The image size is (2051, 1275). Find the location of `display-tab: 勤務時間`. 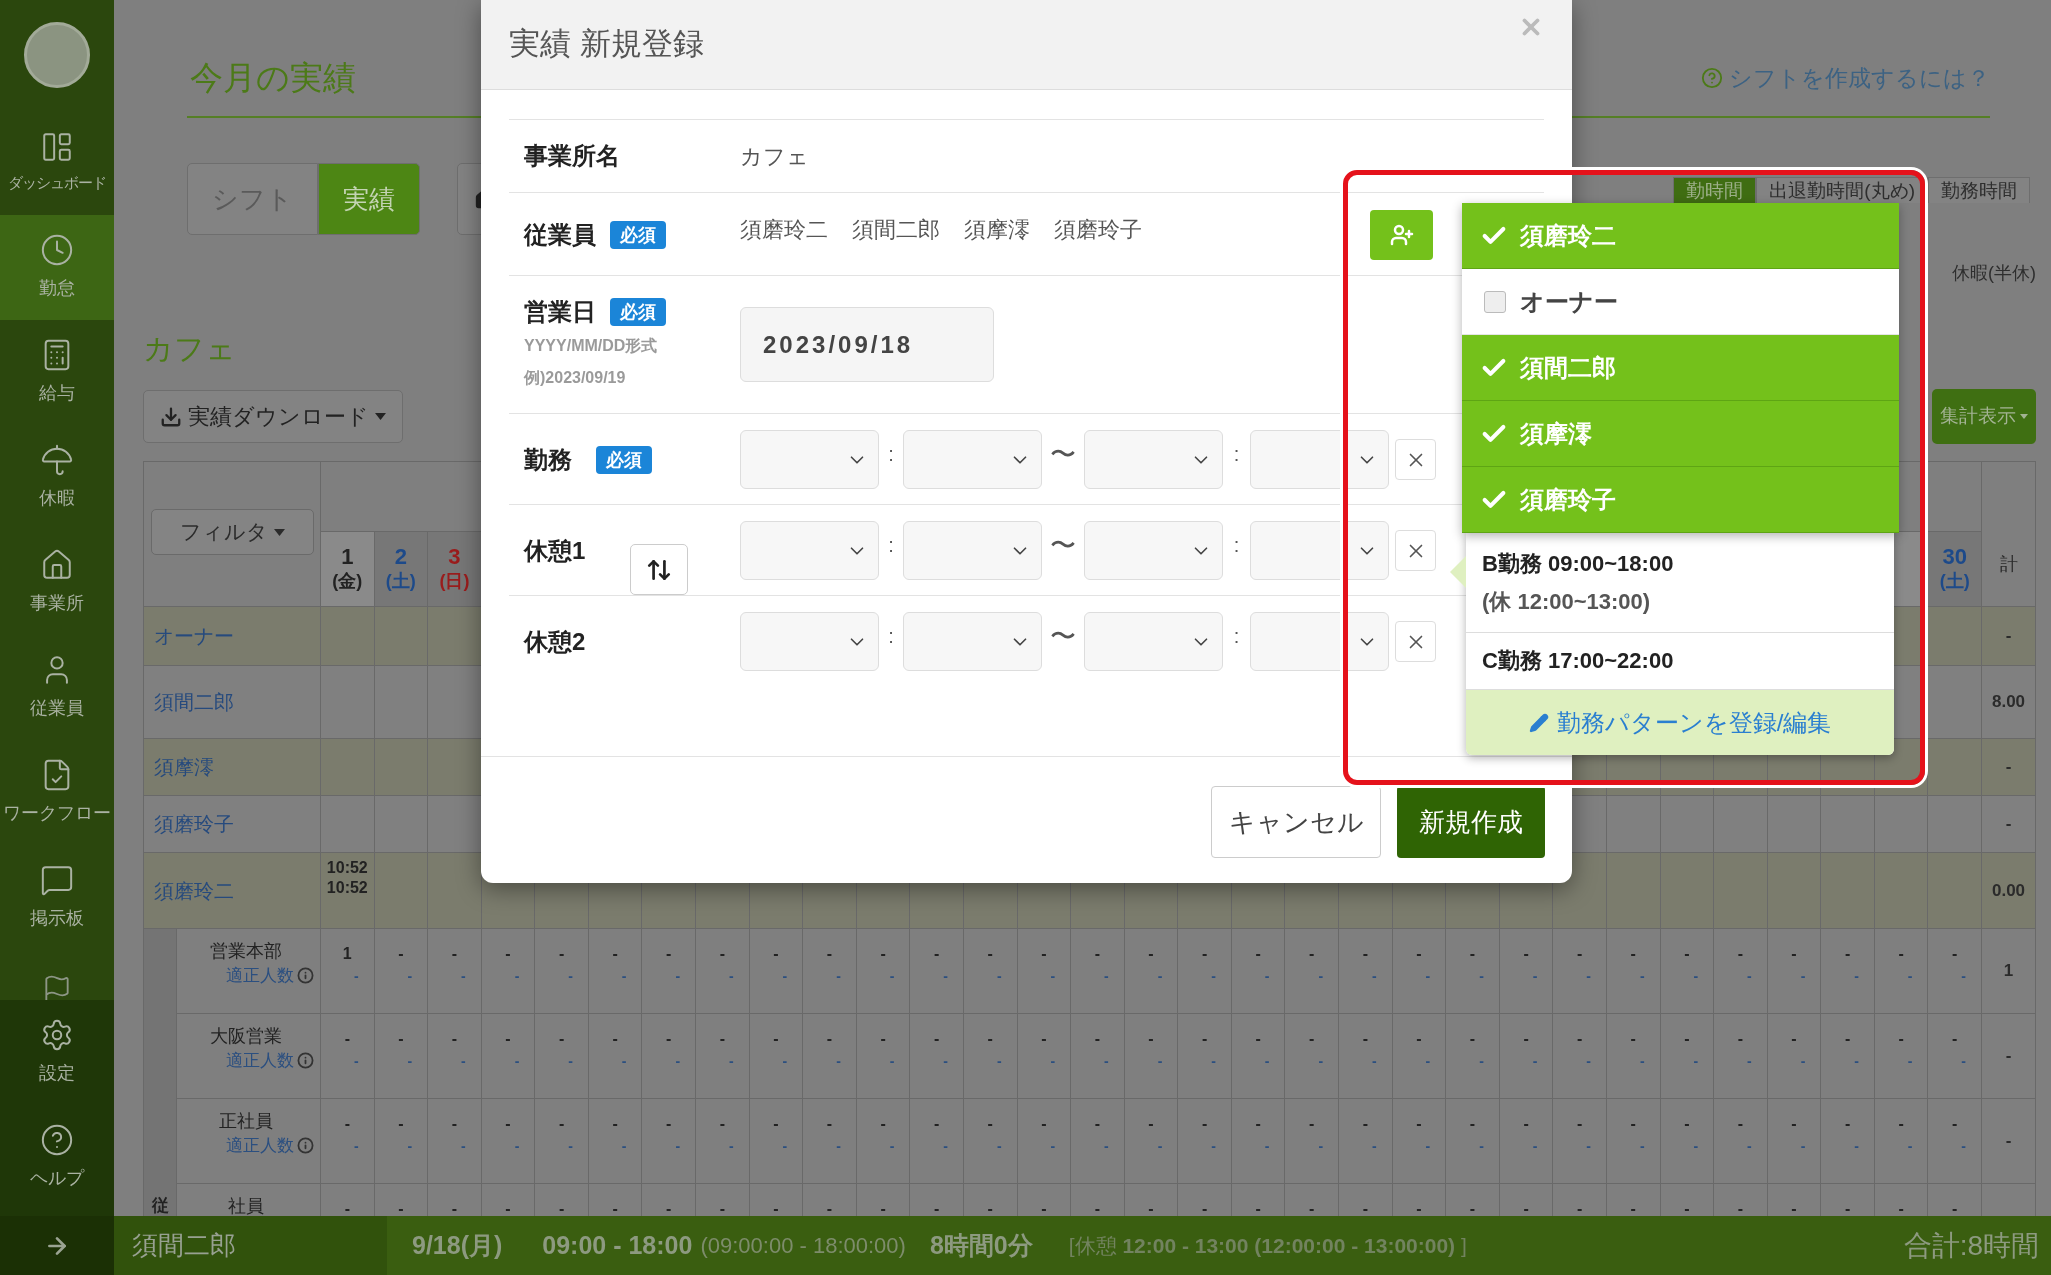

display-tab: 勤務時間 is located at coordinates (1979, 190).